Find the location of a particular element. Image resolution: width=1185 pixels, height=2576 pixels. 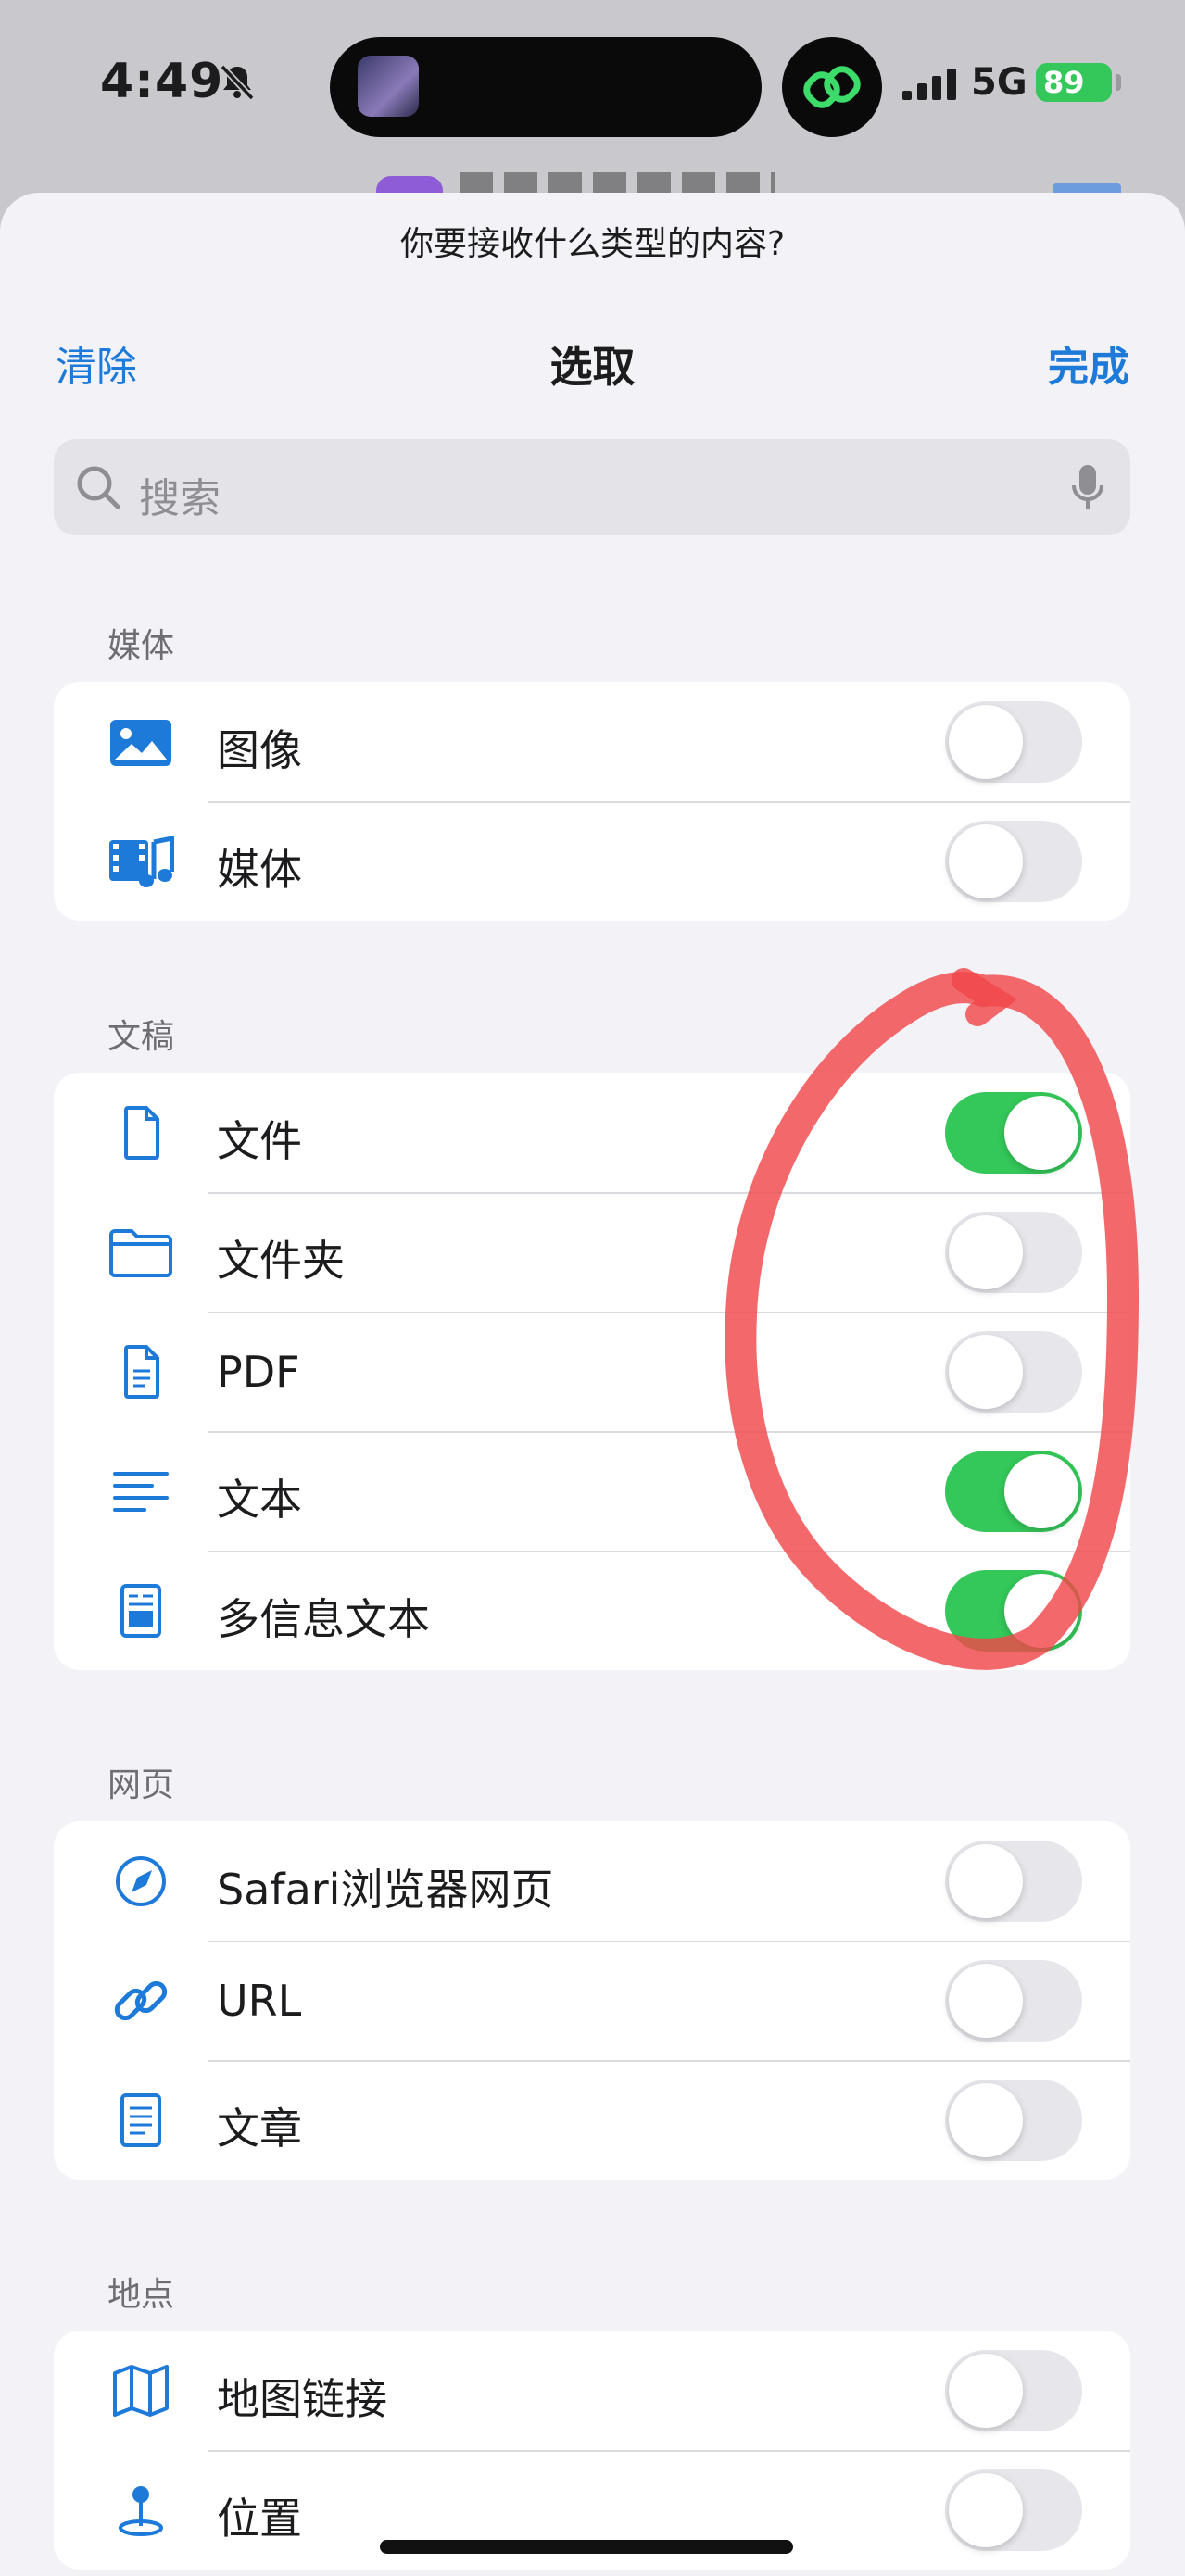

option-row-article: 文章 is located at coordinates (592, 2120).